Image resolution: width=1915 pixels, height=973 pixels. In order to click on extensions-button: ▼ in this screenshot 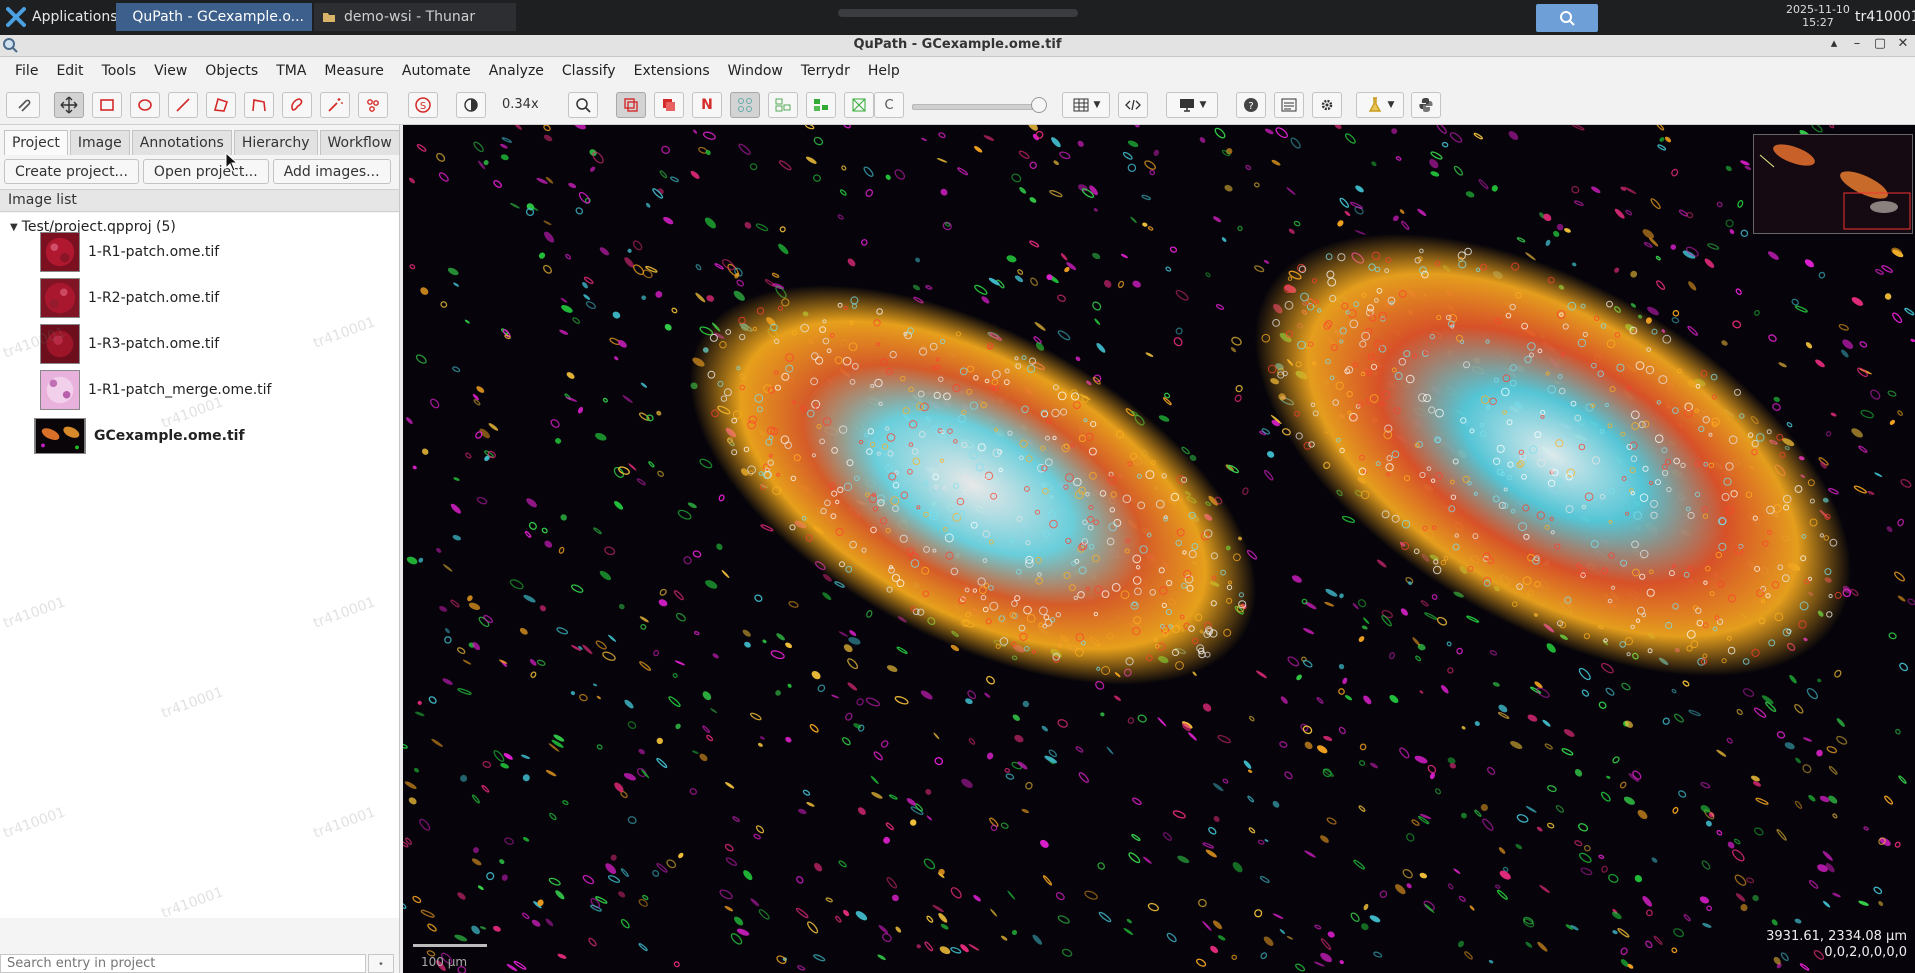, I will do `click(1380, 105)`.